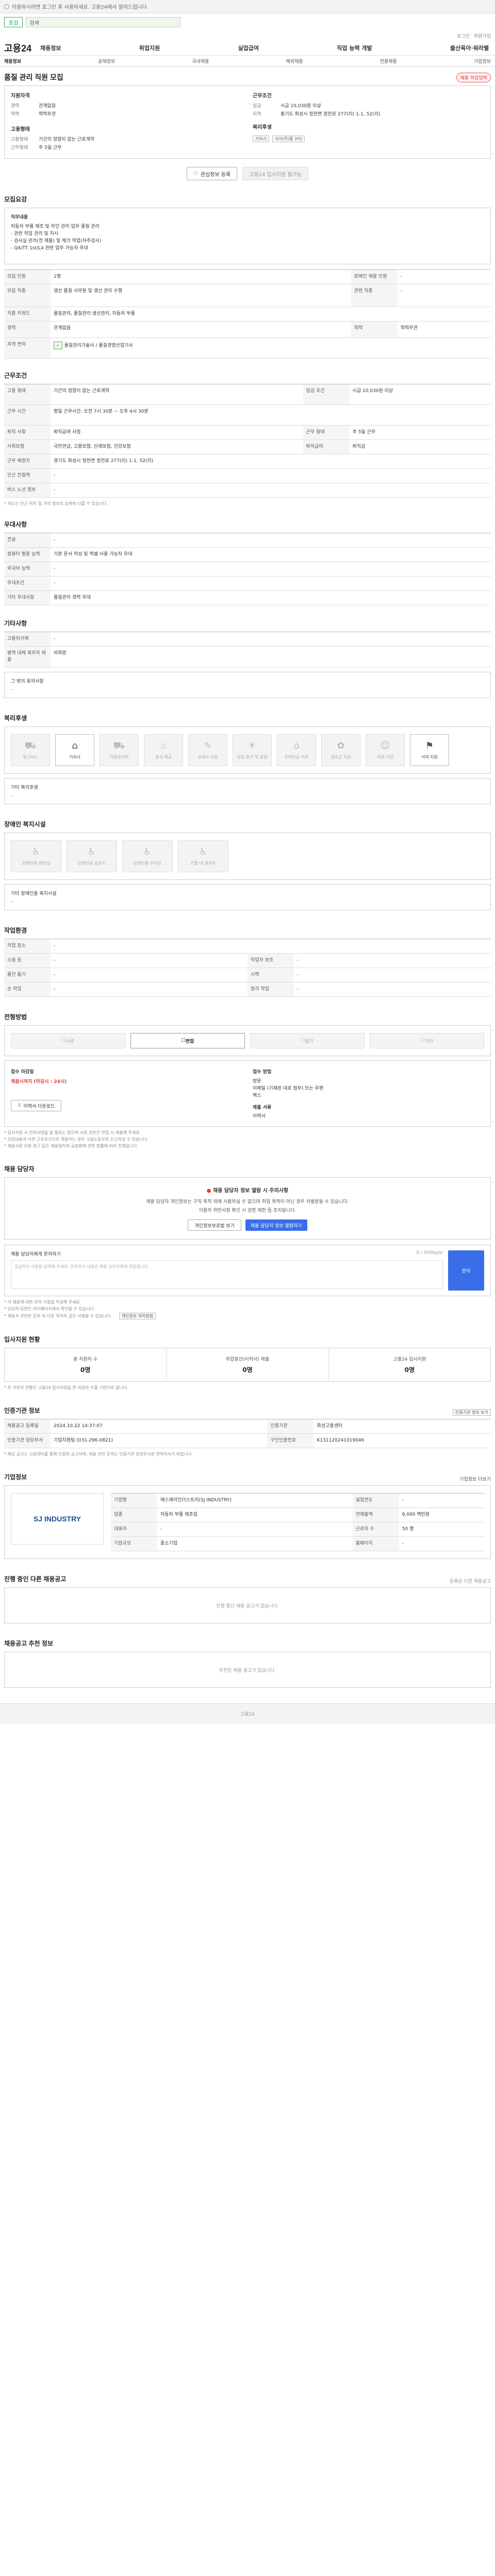 The width and height of the screenshot is (495, 2576). I want to click on gnb-item: 취업지원, so click(149, 48).